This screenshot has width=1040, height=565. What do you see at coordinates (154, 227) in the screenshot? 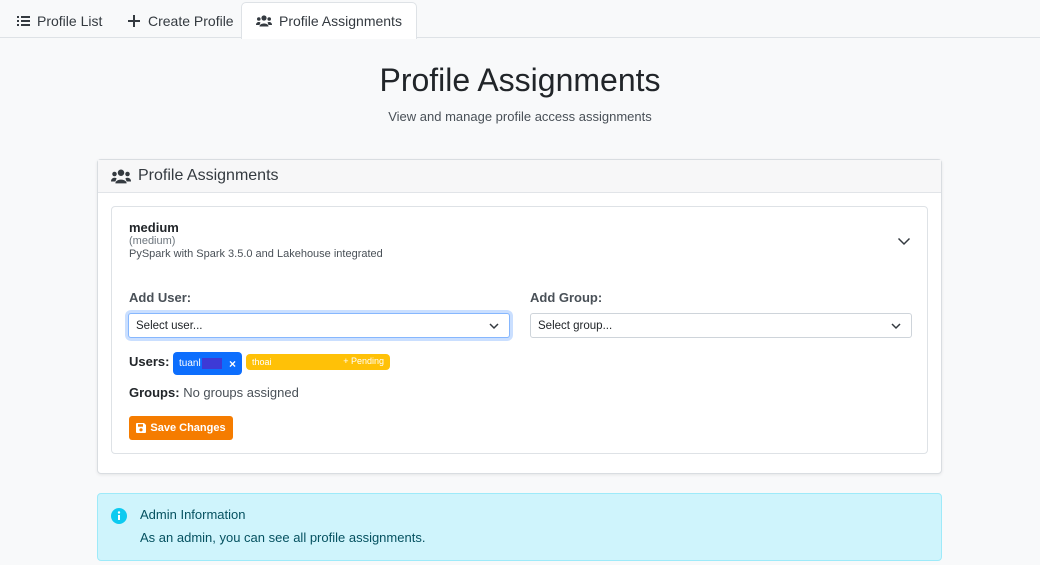
I see `profile-name: medium` at bounding box center [154, 227].